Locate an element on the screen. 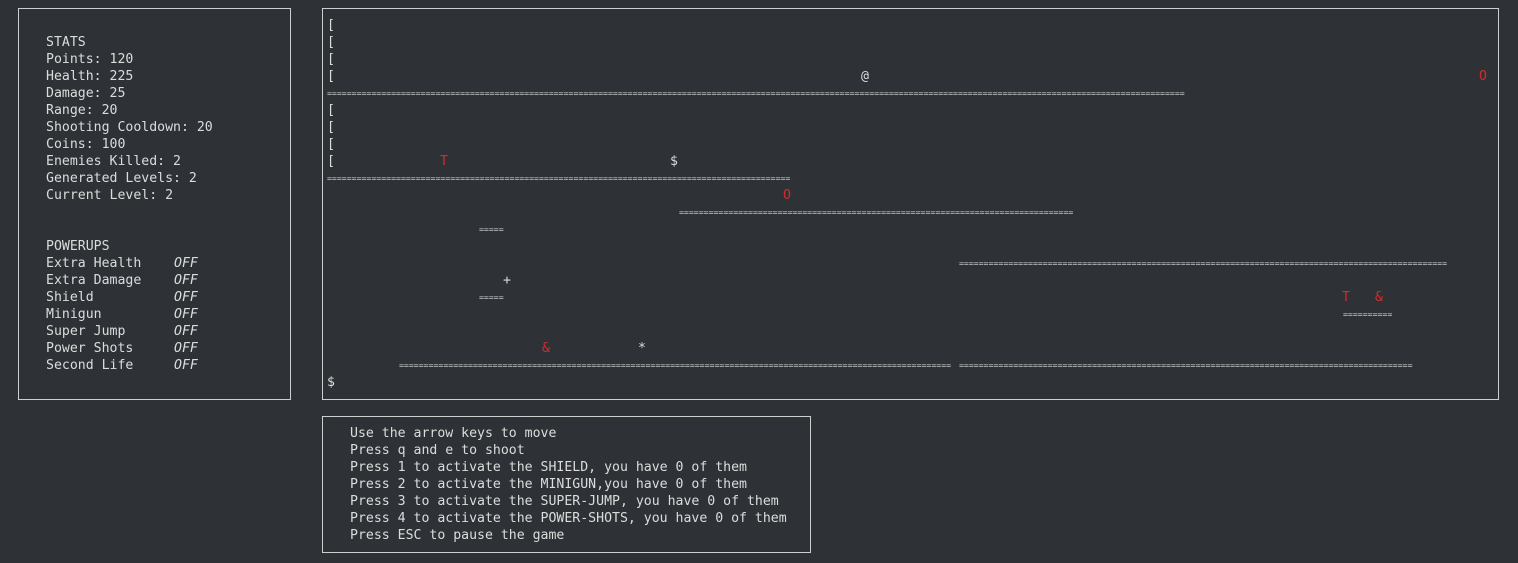 This screenshot has width=1518, height=563. powerup-name: Extra Damage is located at coordinates (94, 280).